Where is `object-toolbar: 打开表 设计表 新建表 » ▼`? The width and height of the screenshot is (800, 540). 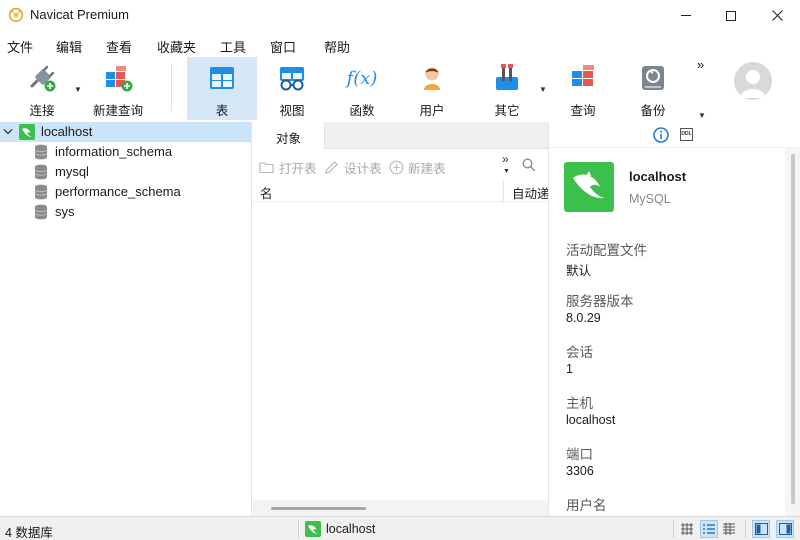 object-toolbar: 打开表 设计表 新建表 » ▼ is located at coordinates (400, 165).